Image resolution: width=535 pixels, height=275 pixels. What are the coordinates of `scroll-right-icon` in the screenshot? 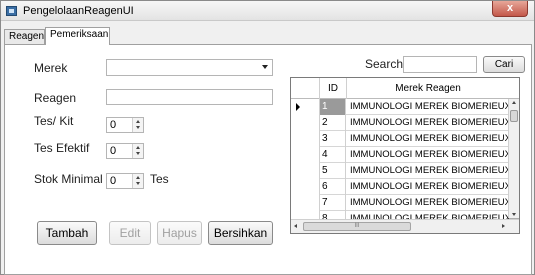 It's located at (503, 226).